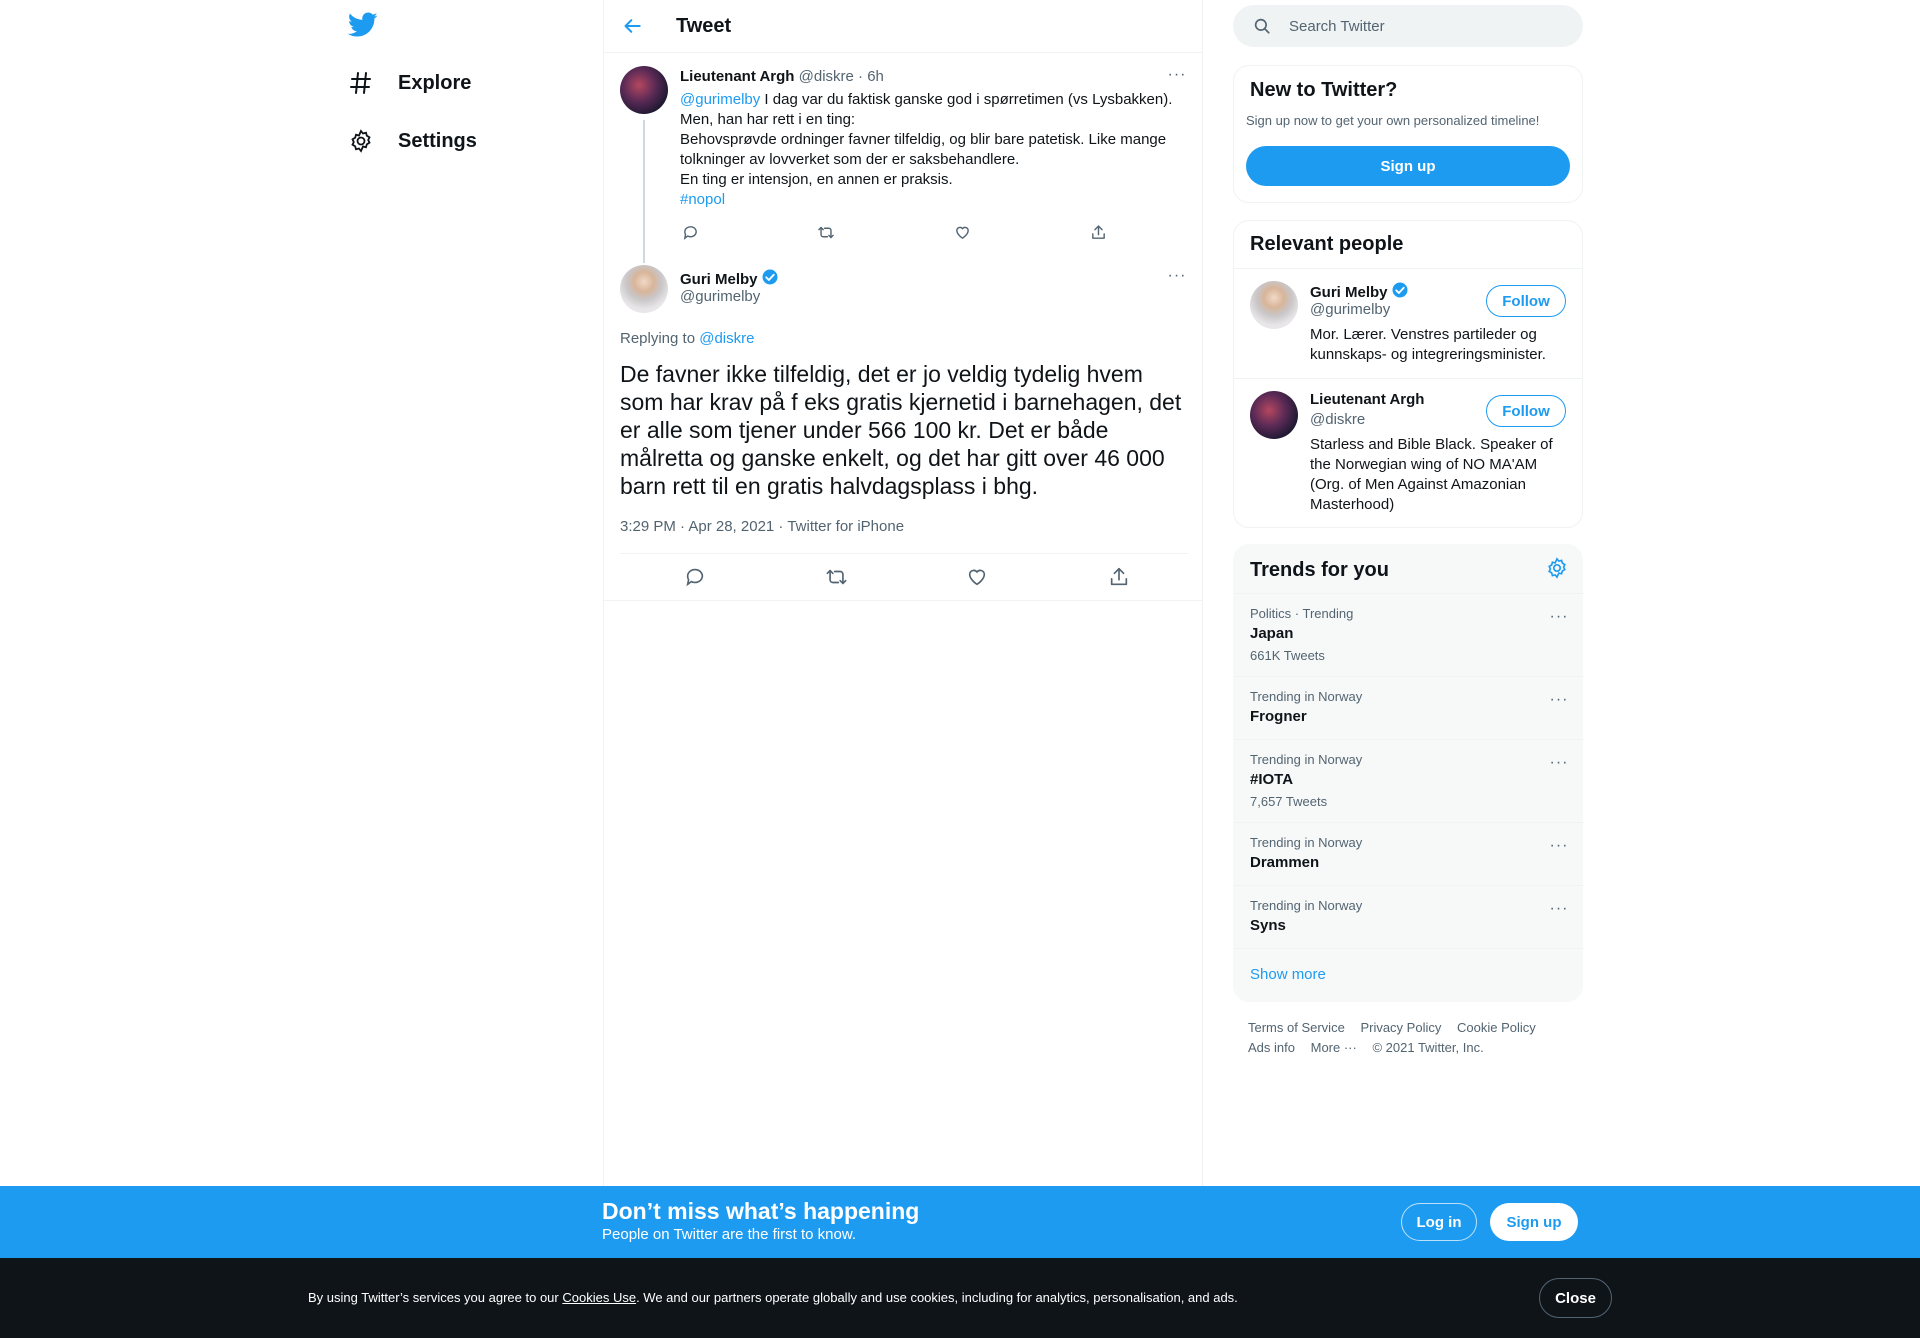 The width and height of the screenshot is (1920, 1338). What do you see at coordinates (1350, 309) in the screenshot?
I see `person-handle: @gurimelby` at bounding box center [1350, 309].